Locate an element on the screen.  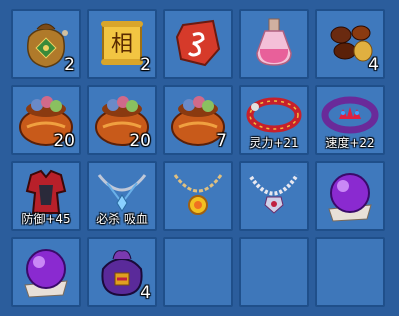
pink-potion-icon is located at coordinates (274, 42).